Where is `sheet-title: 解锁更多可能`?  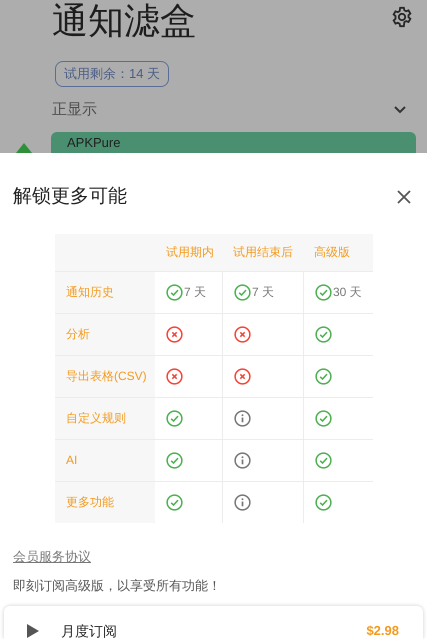
sheet-title: 解锁更多可能 is located at coordinates (70, 197).